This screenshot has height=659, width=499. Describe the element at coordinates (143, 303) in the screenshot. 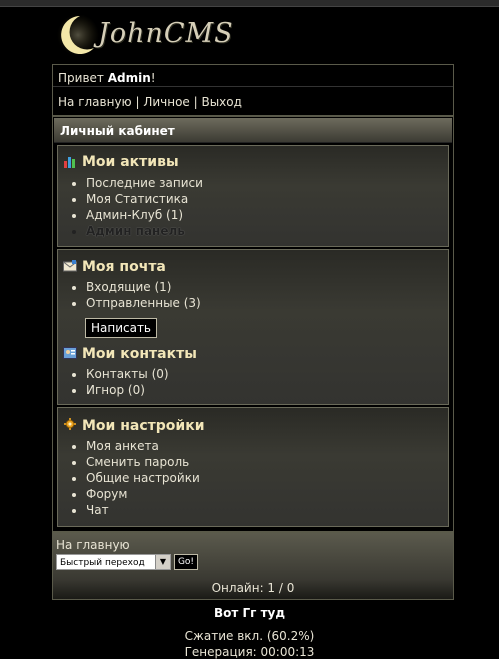

I see `mail-item-sent: Отправленные (3)` at that location.